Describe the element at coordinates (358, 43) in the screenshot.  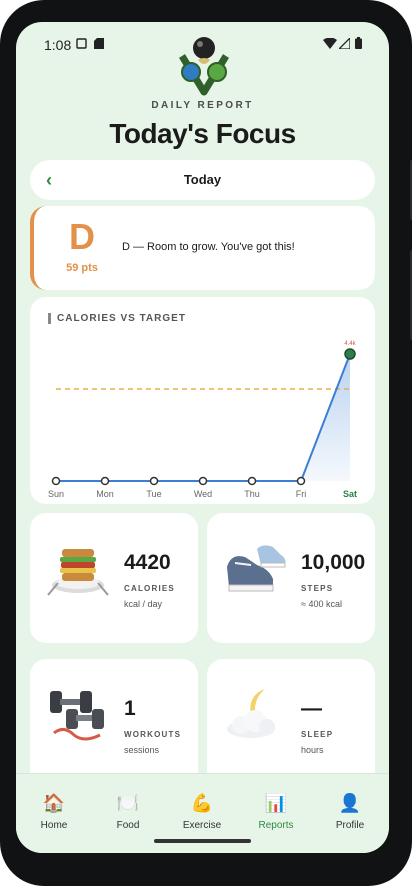
I see `battery-icon` at that location.